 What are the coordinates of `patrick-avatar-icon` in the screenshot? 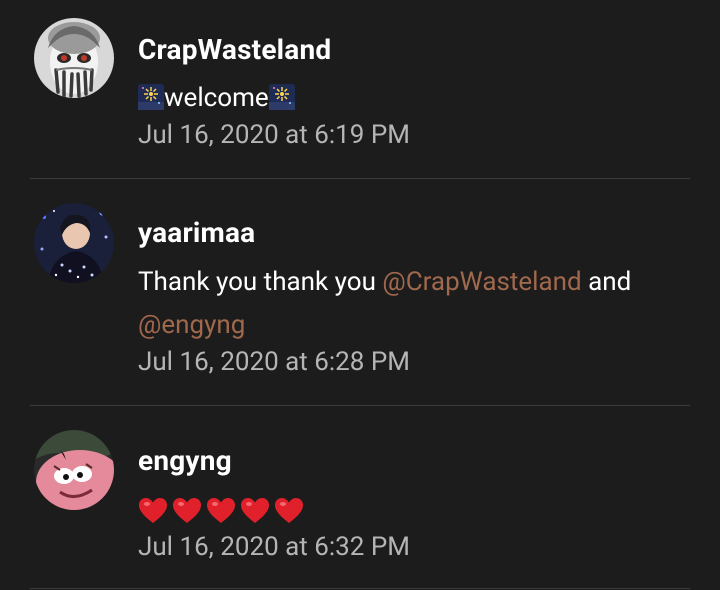 It's located at (74, 470).